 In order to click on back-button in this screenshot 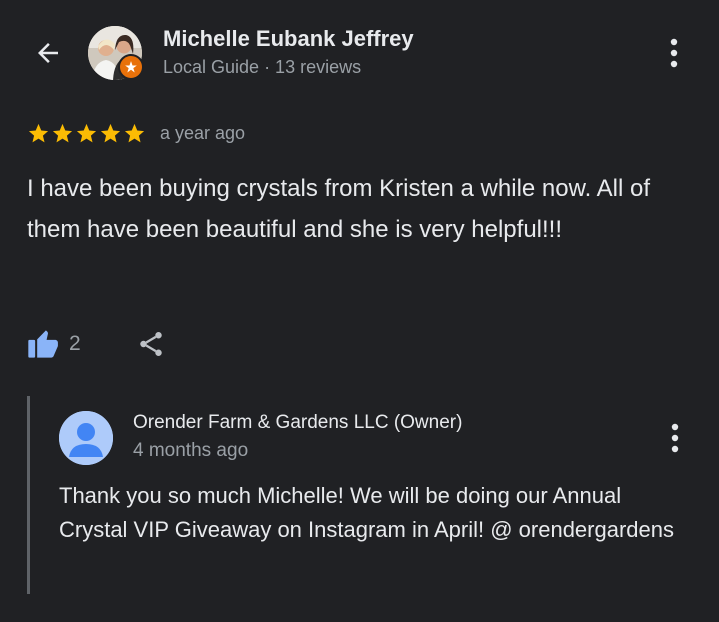, I will do `click(48, 53)`.